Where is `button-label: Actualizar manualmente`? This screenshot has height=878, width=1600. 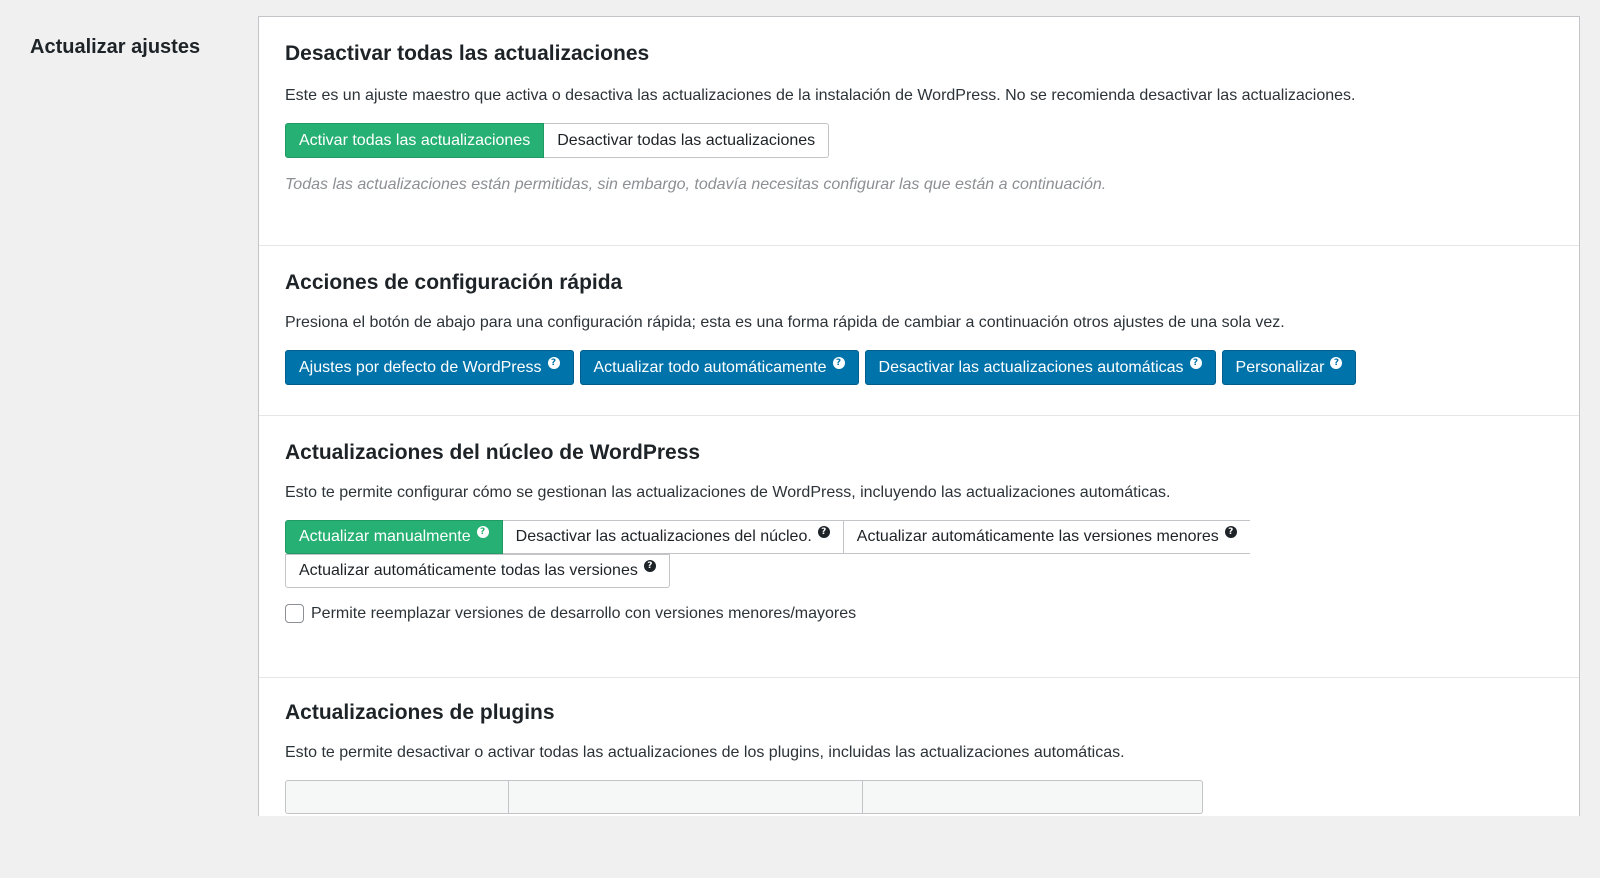 button-label: Actualizar manualmente is located at coordinates (385, 536).